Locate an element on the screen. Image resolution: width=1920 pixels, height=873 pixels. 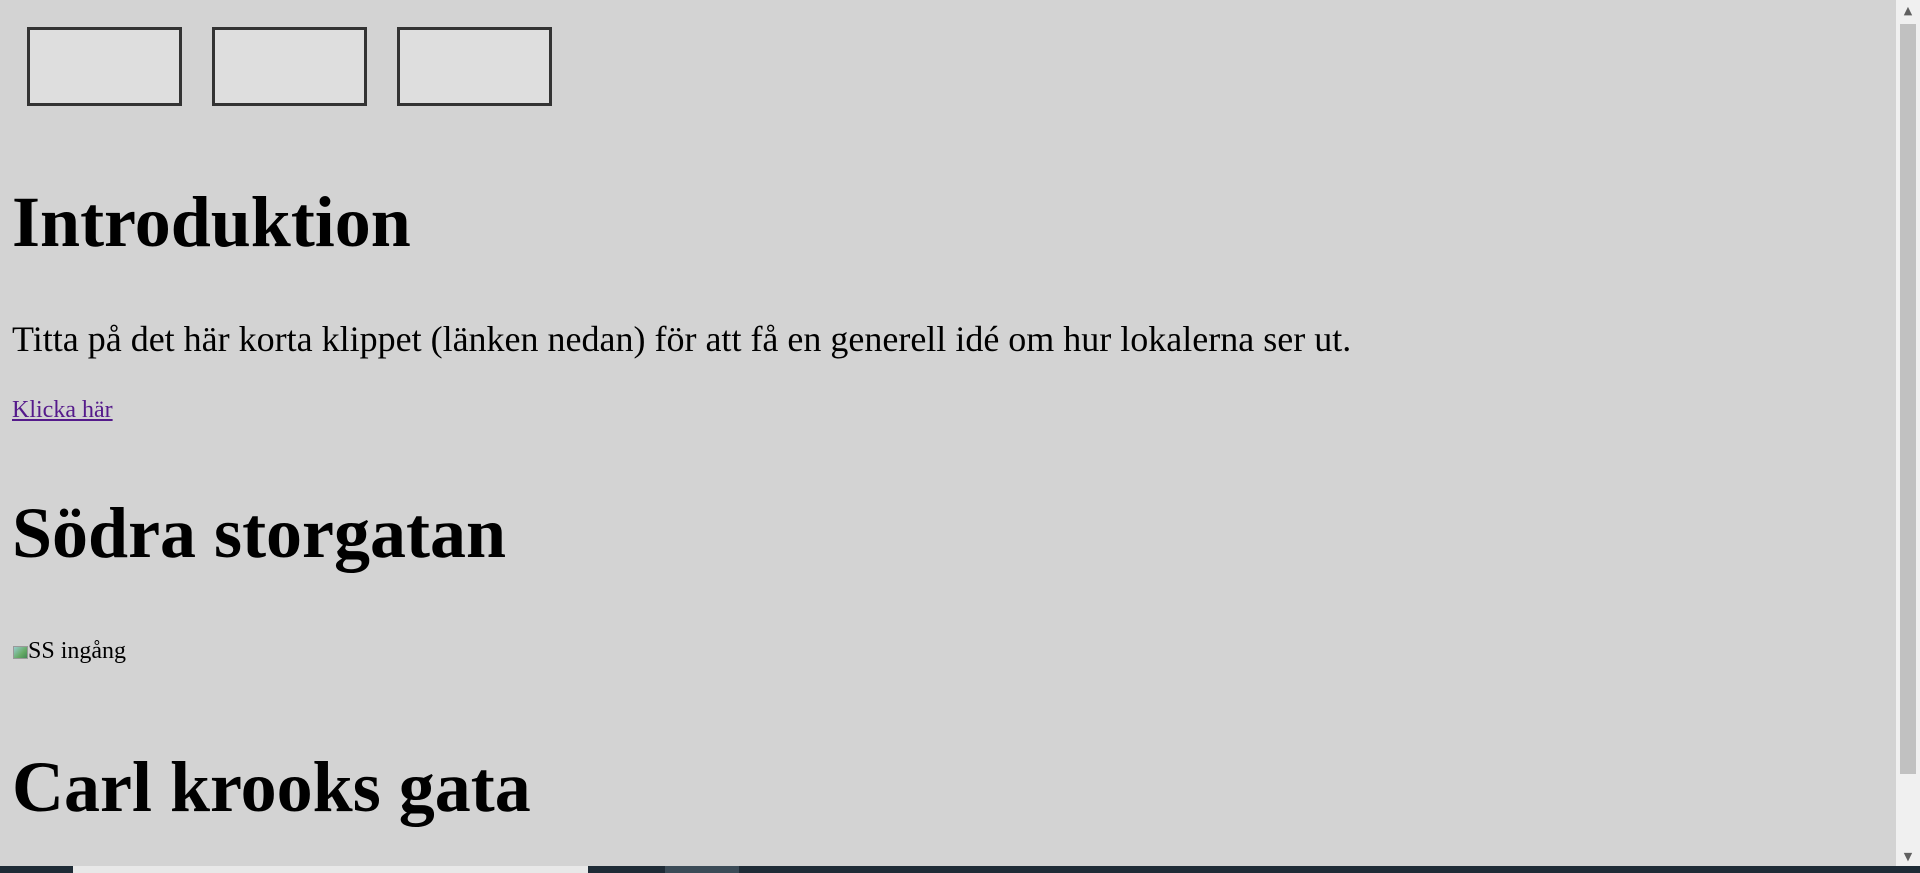
top-button-row is located at coordinates (289, 66).